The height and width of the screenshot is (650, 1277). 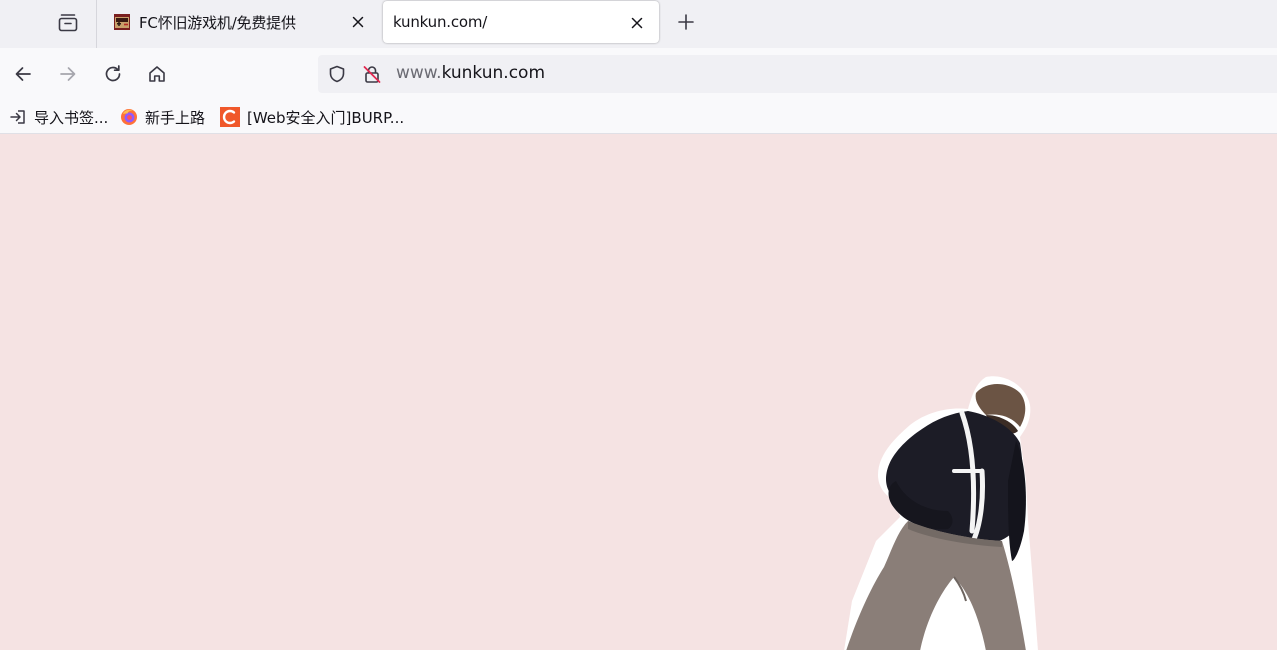 I want to click on arrow-left-icon, so click(x=23, y=74).